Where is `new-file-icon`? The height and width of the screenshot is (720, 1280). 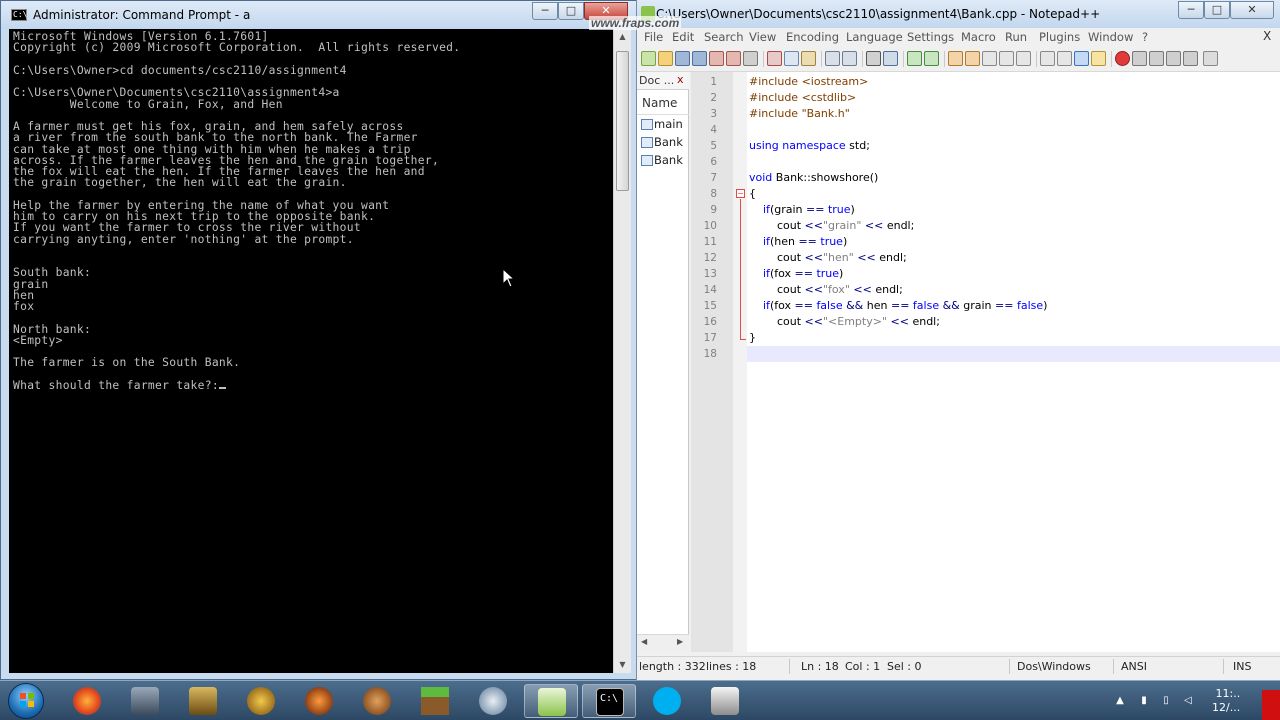 new-file-icon is located at coordinates (648, 58).